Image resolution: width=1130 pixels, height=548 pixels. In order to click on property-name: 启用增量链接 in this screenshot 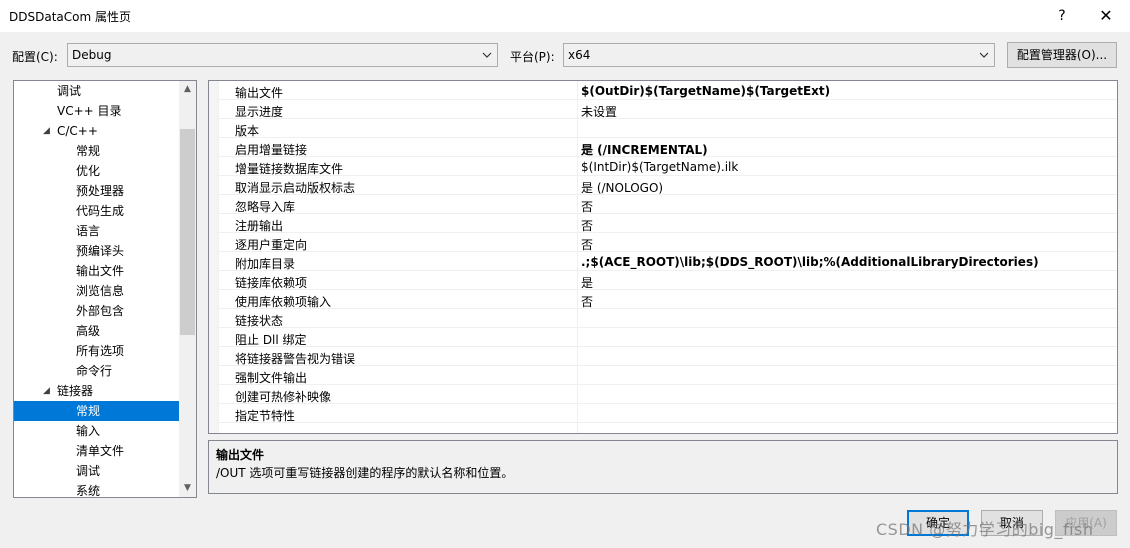, I will do `click(271, 150)`.